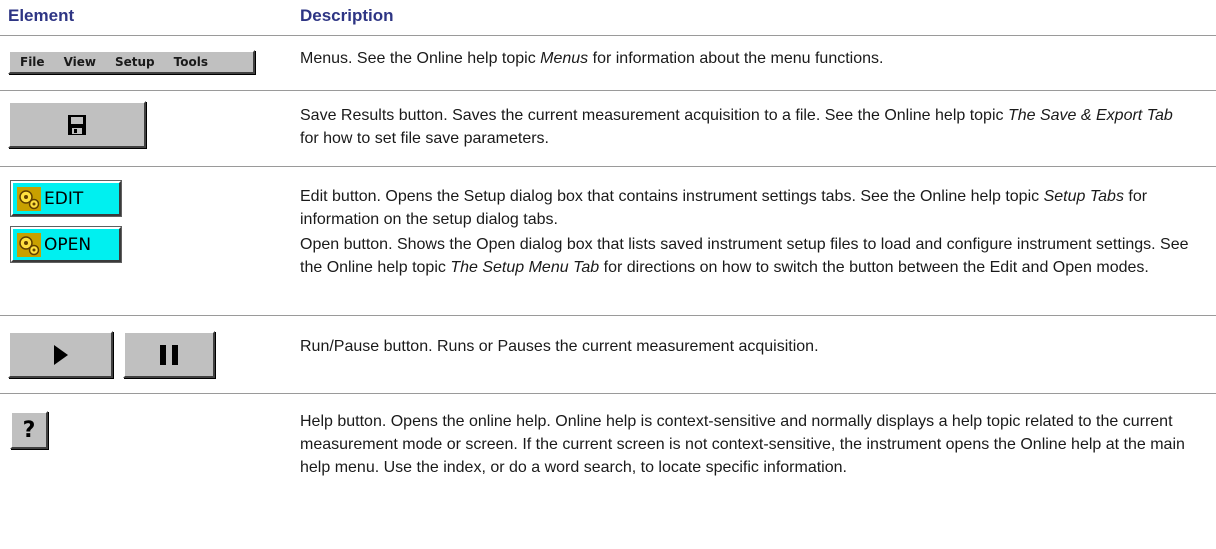  I want to click on question-mark-icon: ?, so click(29, 430).